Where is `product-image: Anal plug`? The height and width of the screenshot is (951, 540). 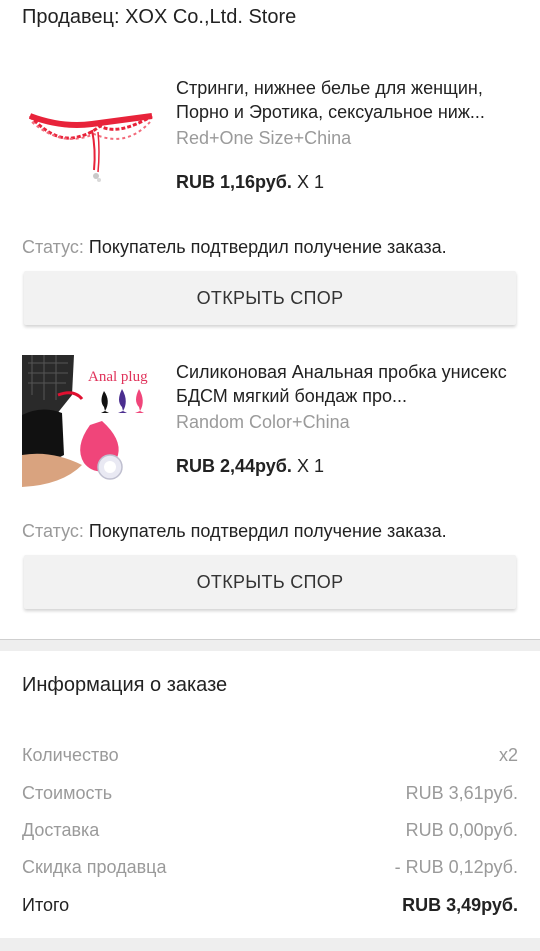 product-image: Anal plug is located at coordinates (91, 424).